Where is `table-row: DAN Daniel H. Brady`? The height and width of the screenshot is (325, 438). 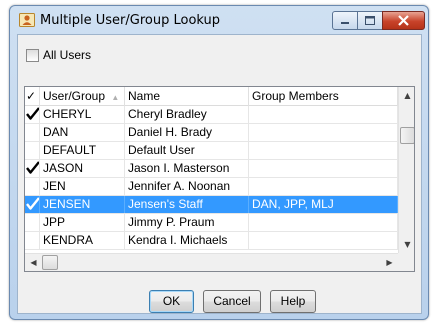
table-row: DAN Daniel H. Brady is located at coordinates (211, 133).